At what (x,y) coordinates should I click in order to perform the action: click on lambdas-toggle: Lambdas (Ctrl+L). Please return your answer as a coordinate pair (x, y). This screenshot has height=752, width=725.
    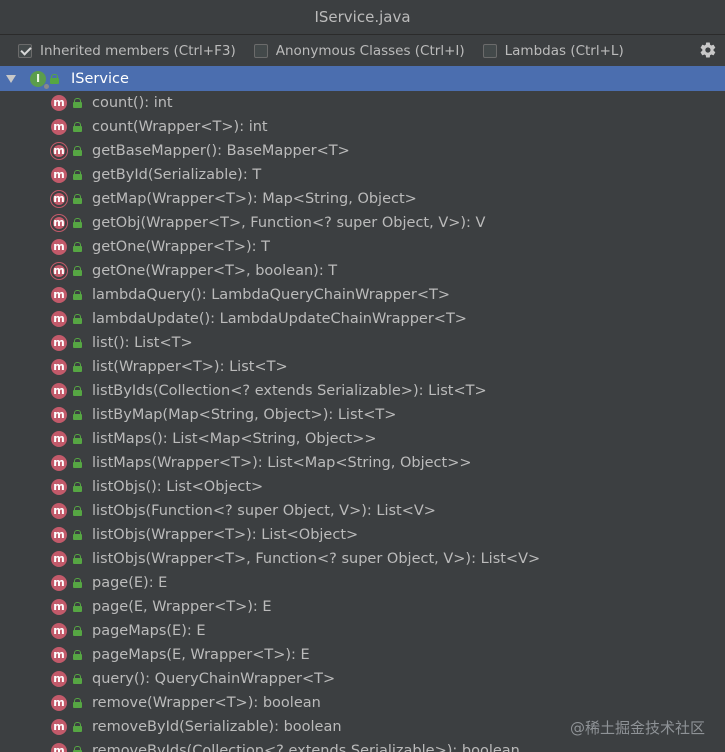
    Looking at the image, I should click on (553, 51).